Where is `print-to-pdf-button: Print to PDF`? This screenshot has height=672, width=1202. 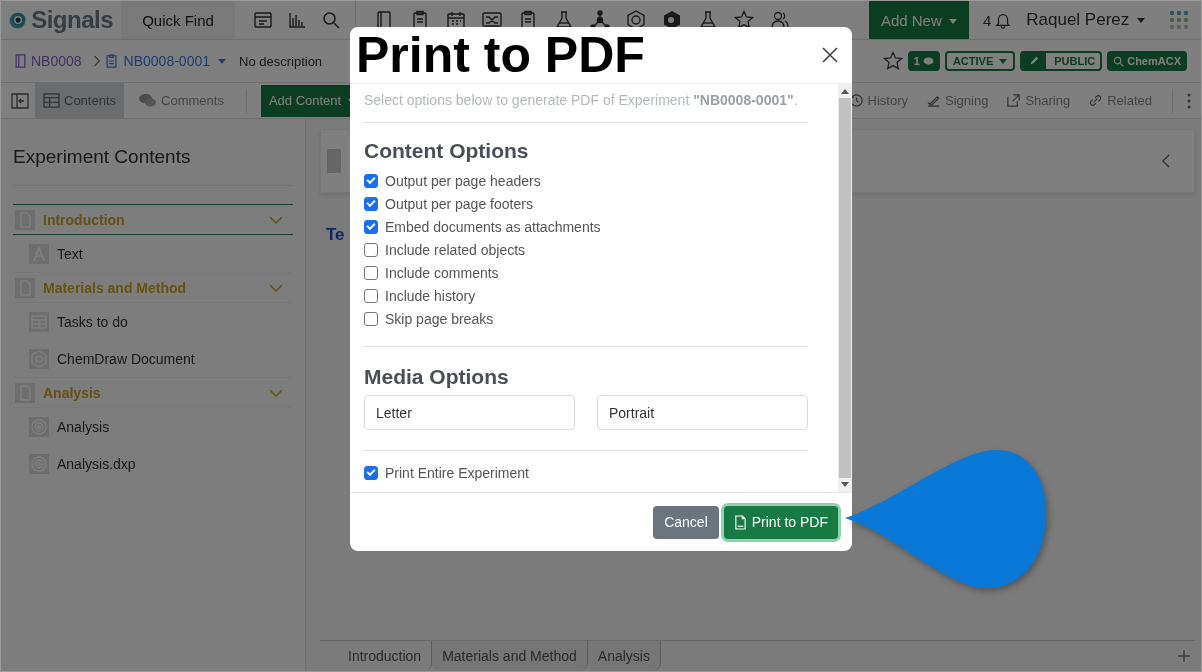
print-to-pdf-button: Print to PDF is located at coordinates (780, 522).